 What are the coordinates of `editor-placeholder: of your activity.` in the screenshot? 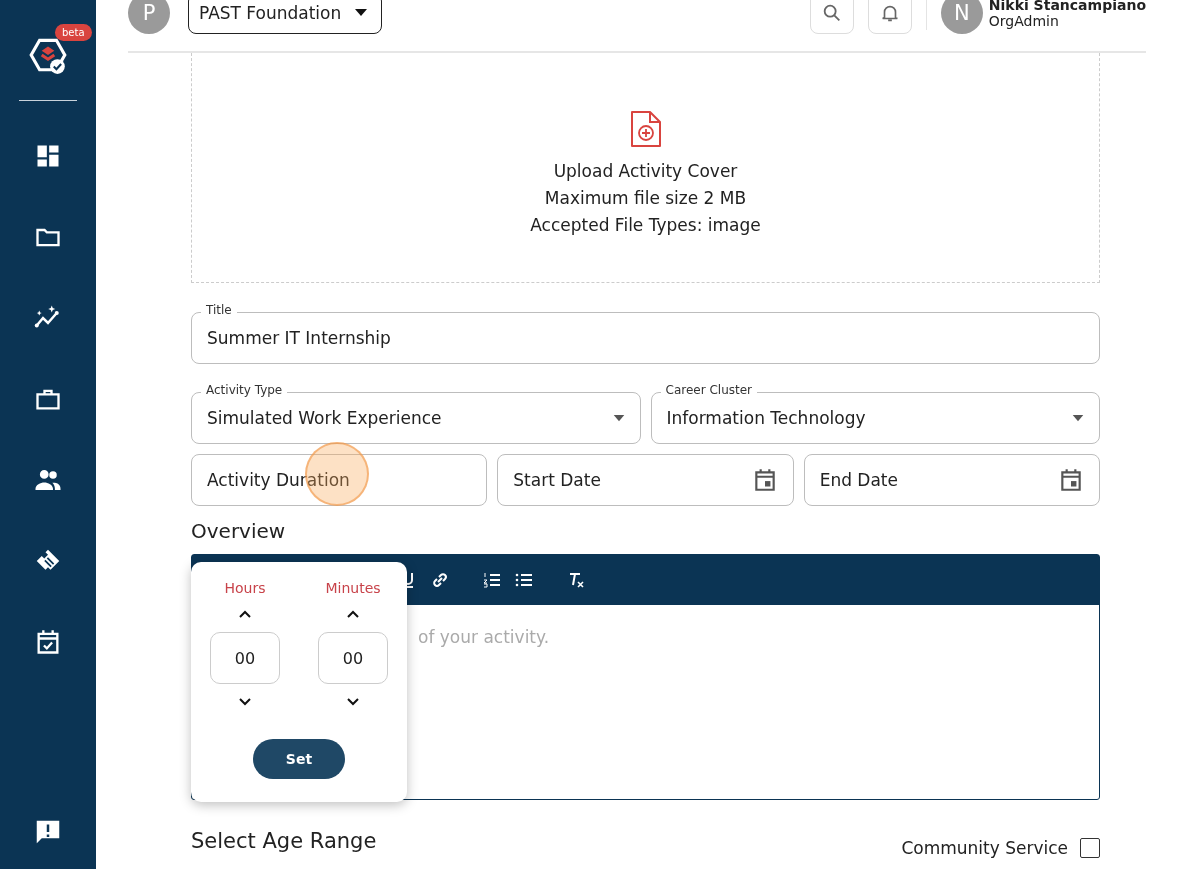 It's located at (484, 637).